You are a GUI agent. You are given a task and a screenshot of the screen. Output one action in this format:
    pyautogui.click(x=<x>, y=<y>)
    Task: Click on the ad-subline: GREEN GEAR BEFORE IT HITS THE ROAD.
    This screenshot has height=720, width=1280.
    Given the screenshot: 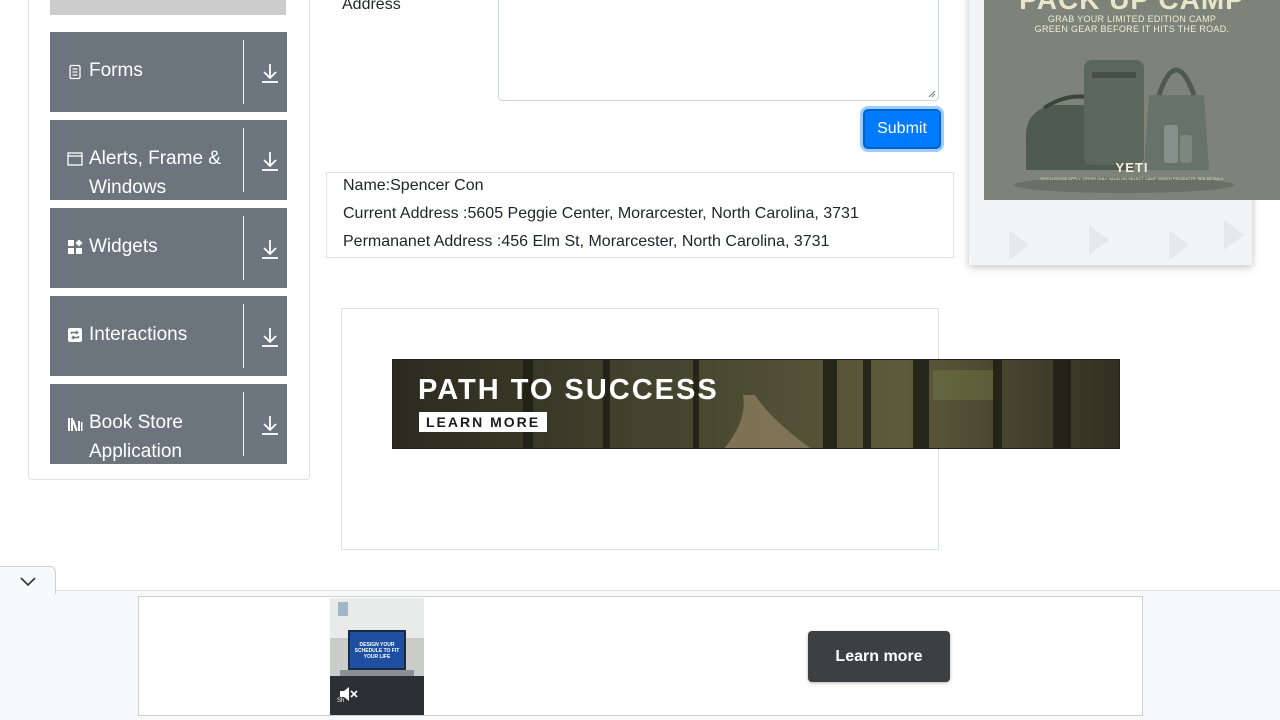 What is the action you would take?
    pyautogui.click(x=1132, y=29)
    